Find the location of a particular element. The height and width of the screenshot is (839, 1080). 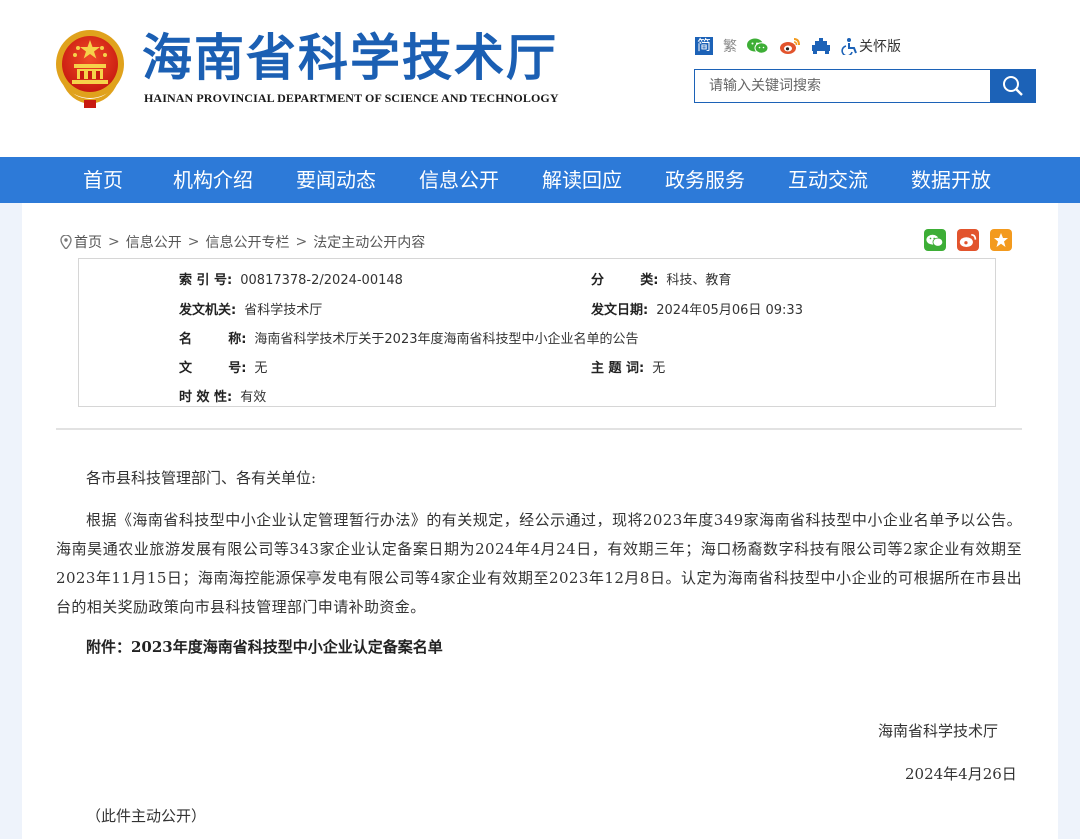

elderly-mode-label: 关怀版 is located at coordinates (880, 47).